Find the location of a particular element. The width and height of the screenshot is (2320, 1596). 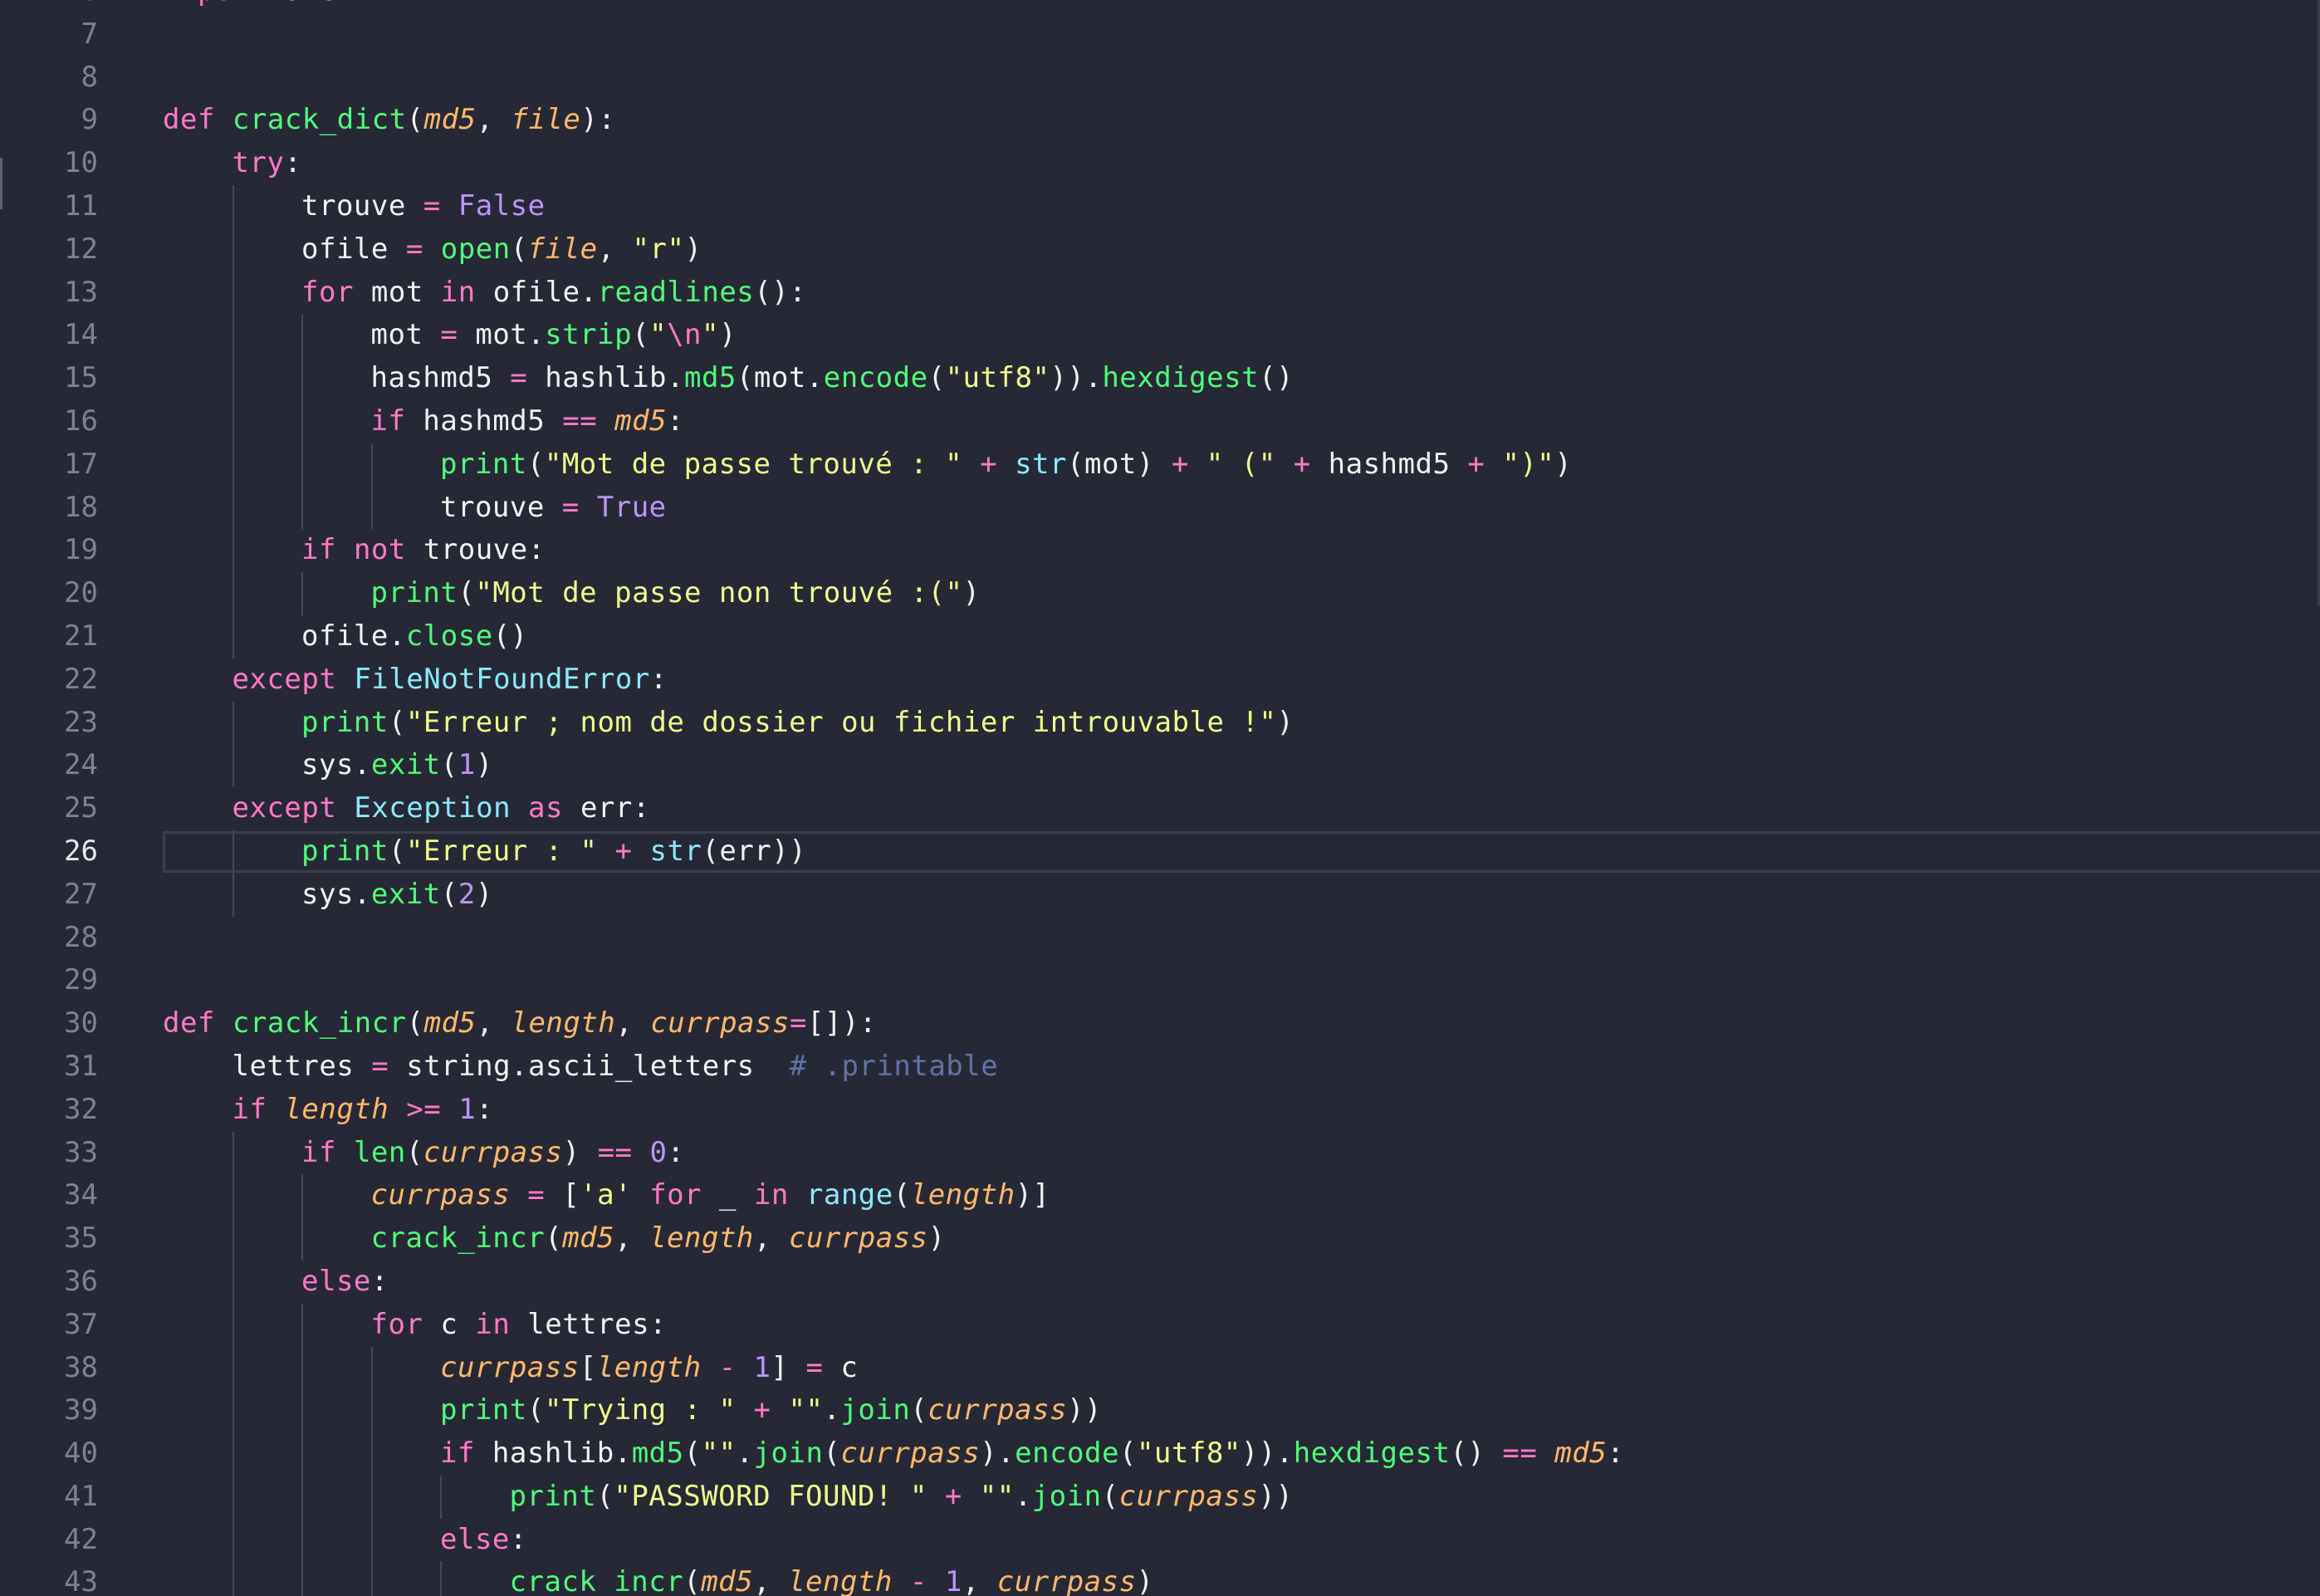

code-line: 32 if length >= 1: is located at coordinates (1160, 1110).